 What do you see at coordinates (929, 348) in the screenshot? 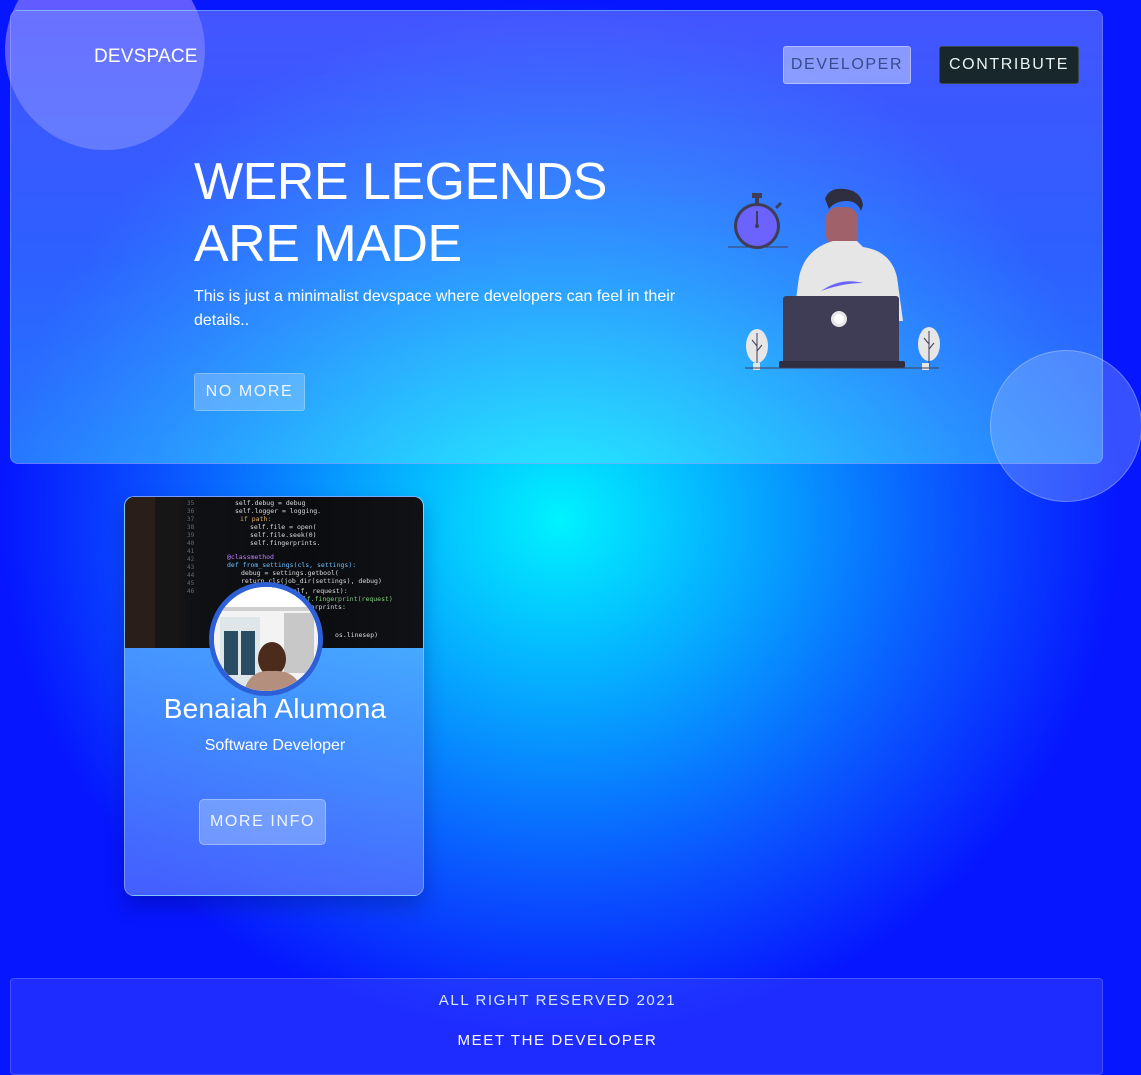
I see `plant-right-icon` at bounding box center [929, 348].